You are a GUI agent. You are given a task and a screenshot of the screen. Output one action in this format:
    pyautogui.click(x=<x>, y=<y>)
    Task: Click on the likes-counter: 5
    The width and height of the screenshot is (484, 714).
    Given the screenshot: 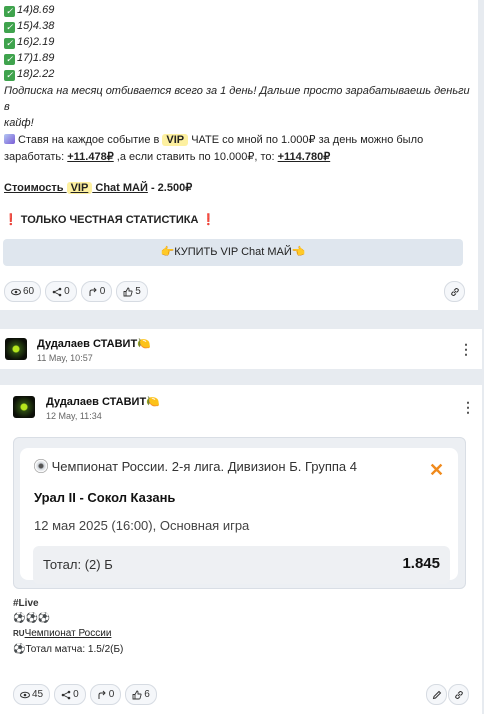 What is the action you would take?
    pyautogui.click(x=132, y=291)
    